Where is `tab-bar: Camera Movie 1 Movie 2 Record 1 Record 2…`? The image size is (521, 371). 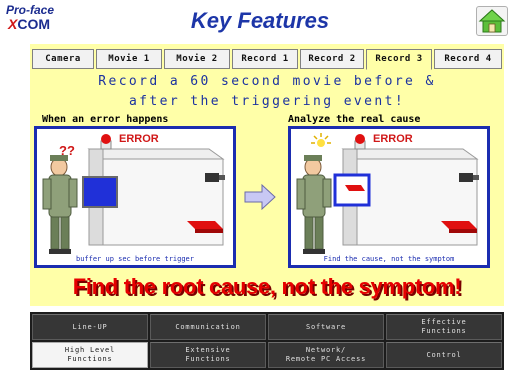 tab-bar: Camera Movie 1 Movie 2 Record 1 Record 2… is located at coordinates (267, 59).